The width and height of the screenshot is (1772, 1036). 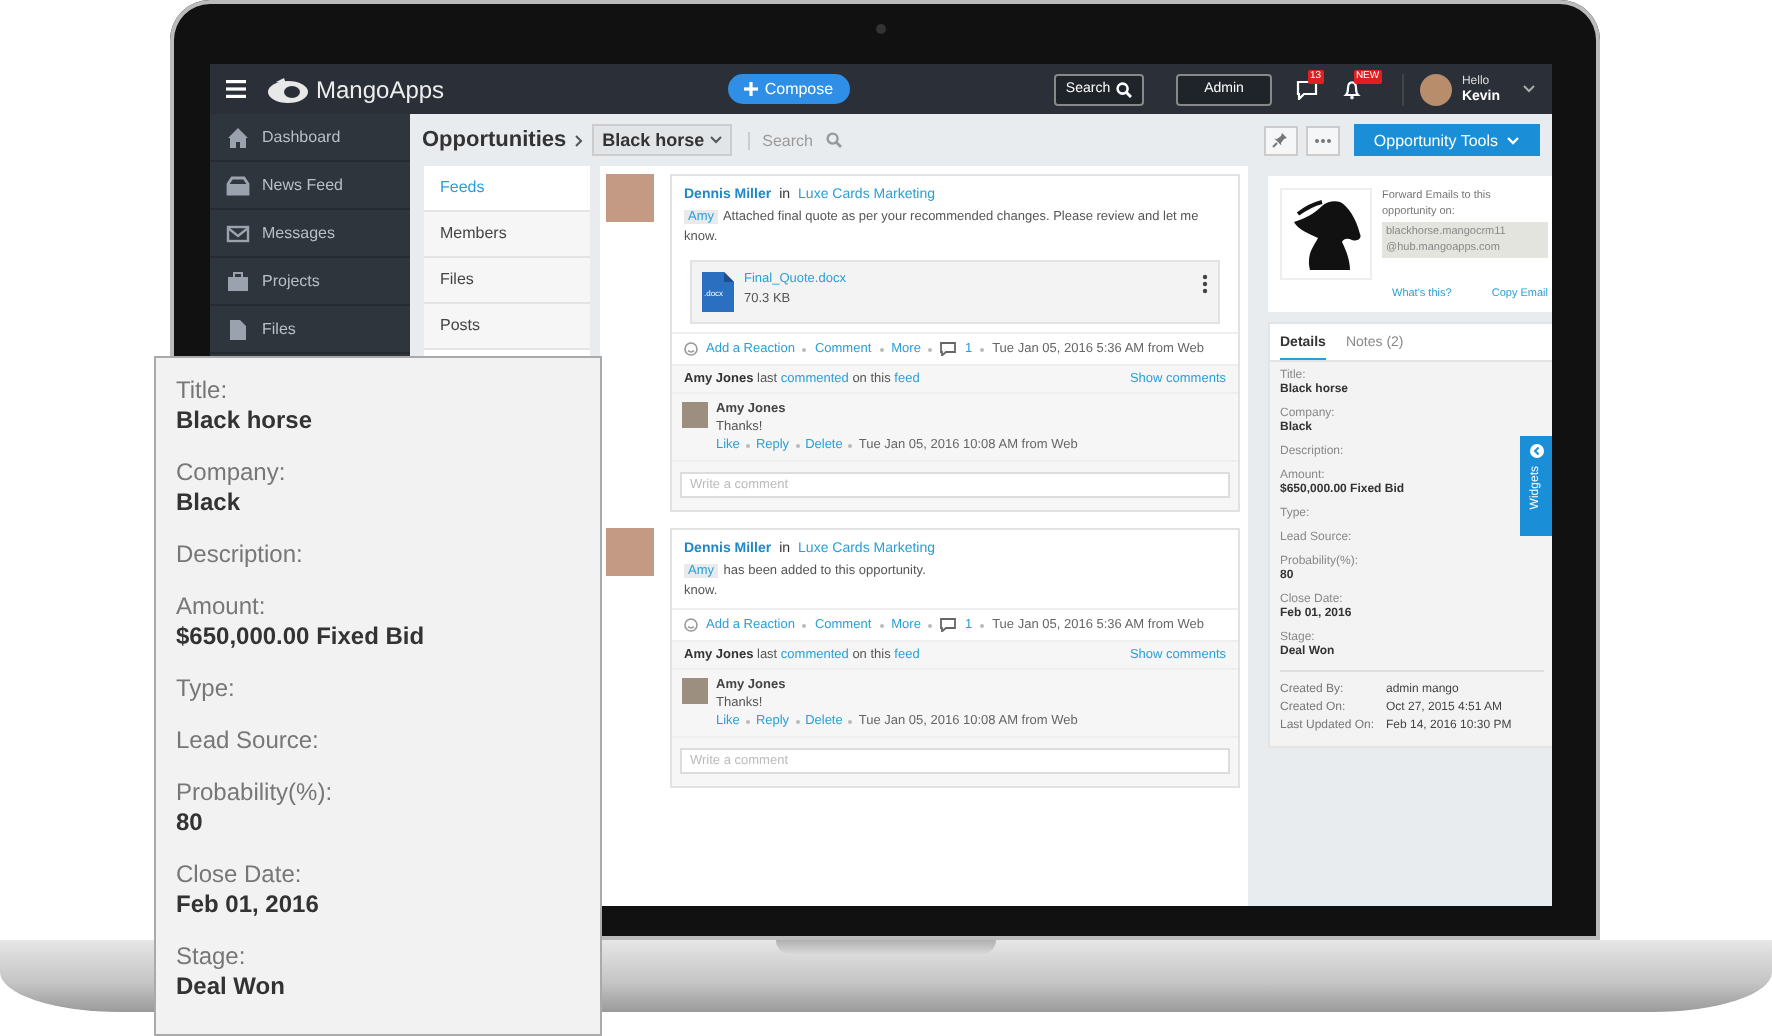 What do you see at coordinates (231, 987) in the screenshot?
I see `field-value: Deal Won` at bounding box center [231, 987].